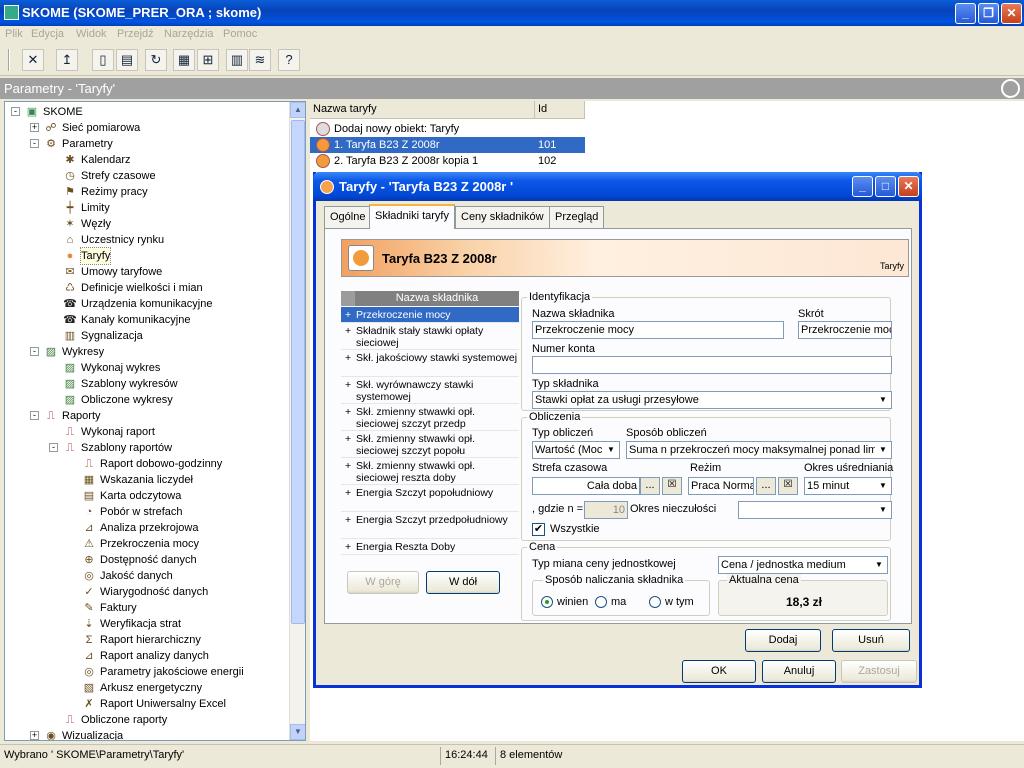 The image size is (1024, 768). Describe the element at coordinates (147, 208) in the screenshot. I see `tree-item-limity: ┿ Limity` at that location.